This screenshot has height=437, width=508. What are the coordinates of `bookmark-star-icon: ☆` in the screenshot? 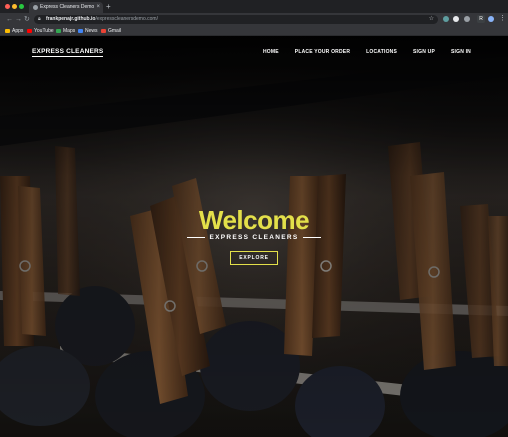 It's located at (431, 19).